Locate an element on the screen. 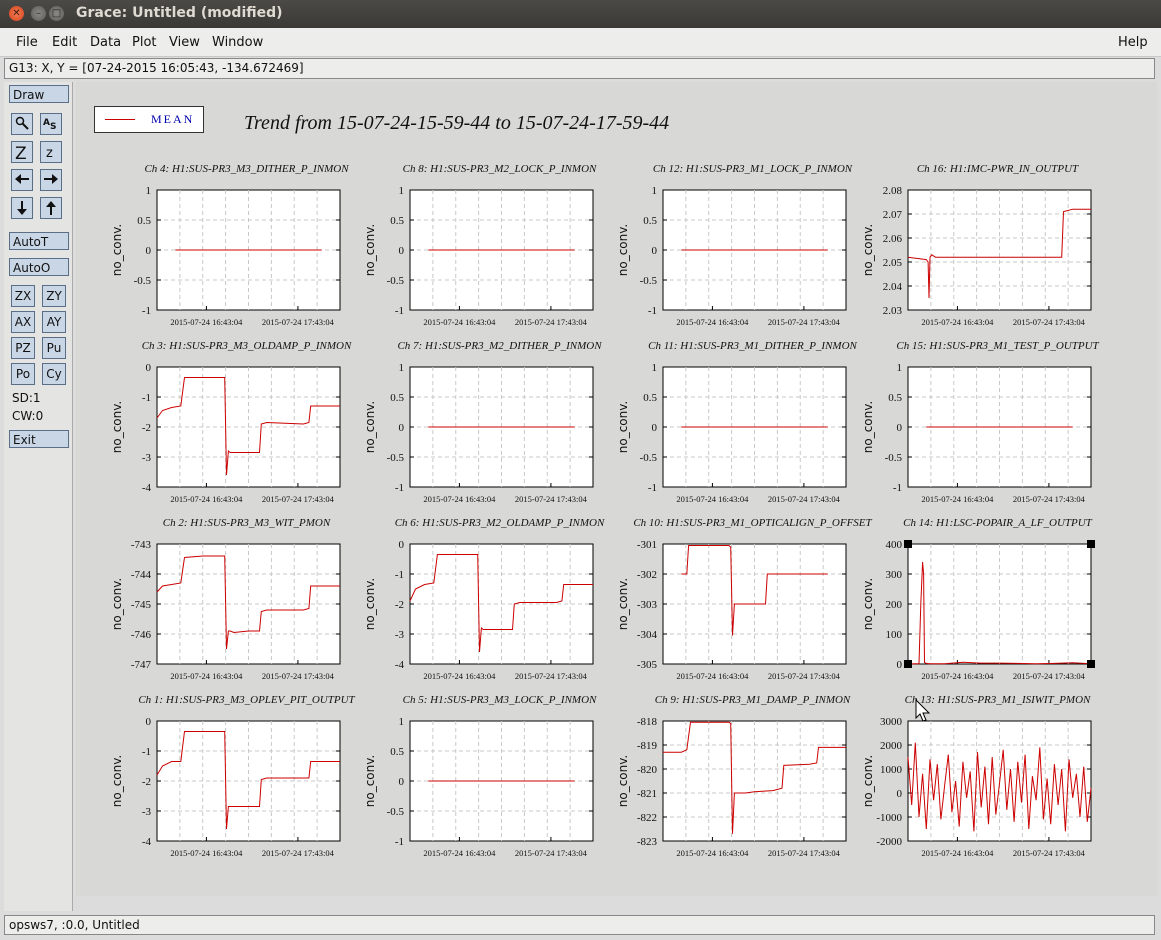 The image size is (1161, 940). y-tick-label: -4 is located at coordinates (147, 488).